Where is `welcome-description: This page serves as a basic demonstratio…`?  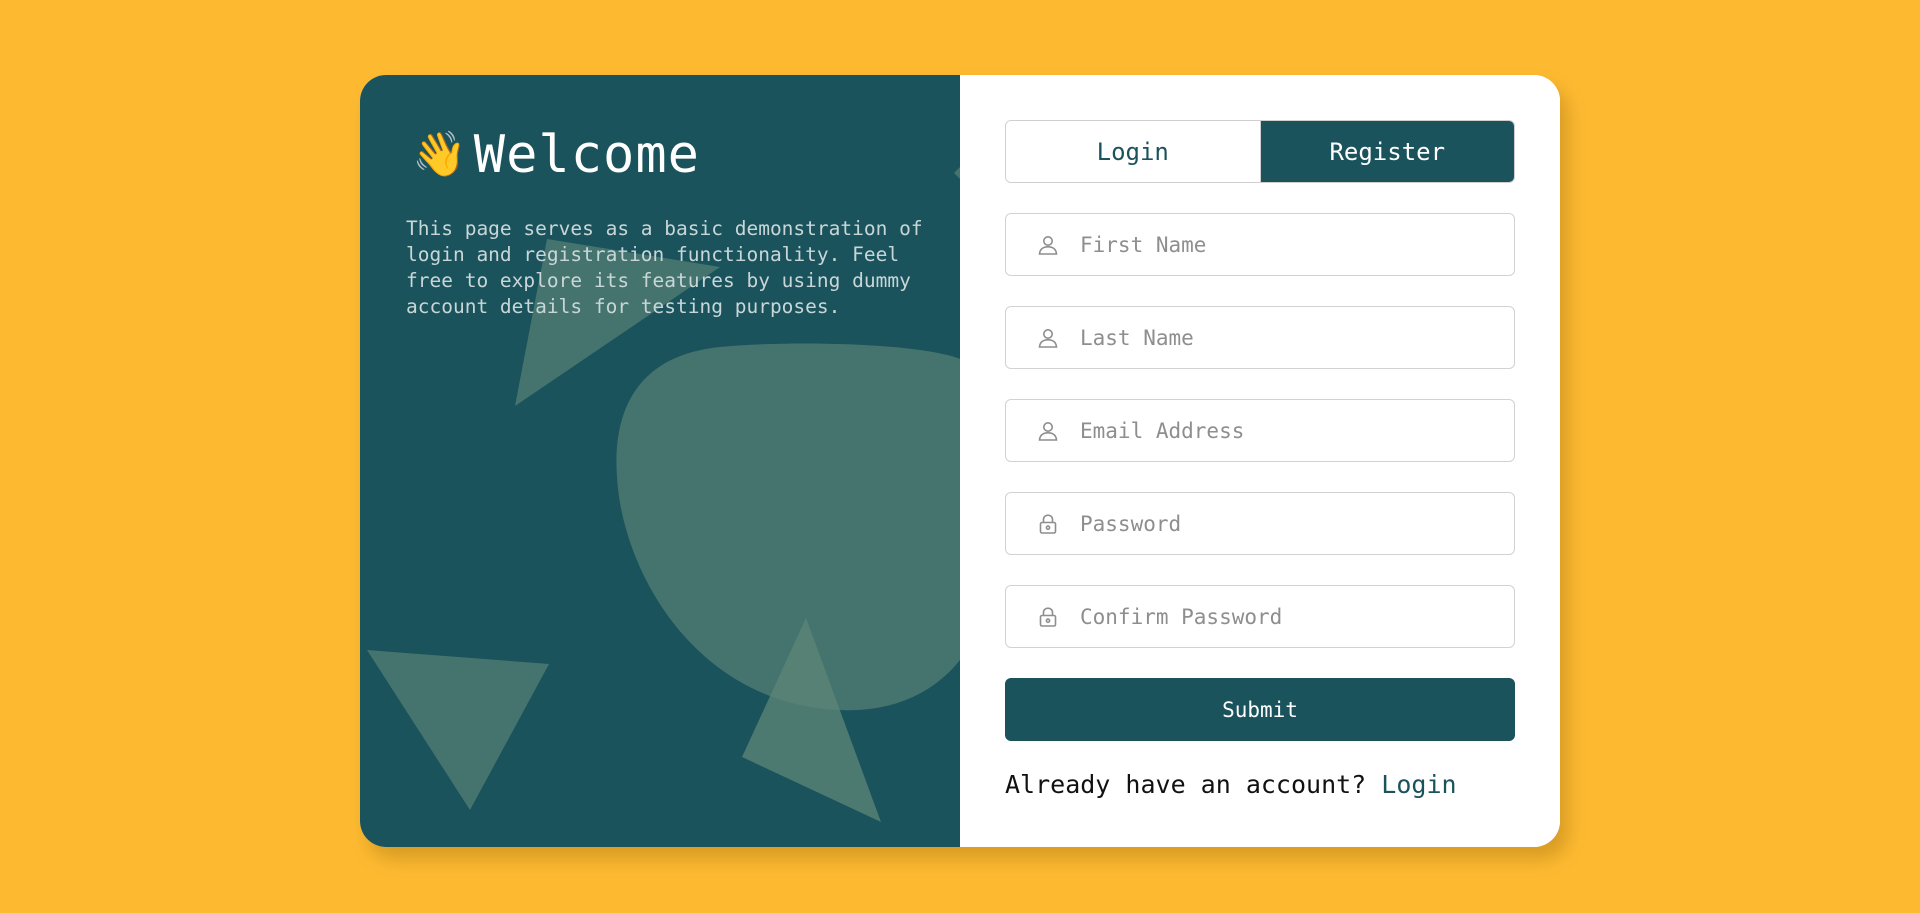 welcome-description: This page serves as a basic demonstratio… is located at coordinates (664, 267).